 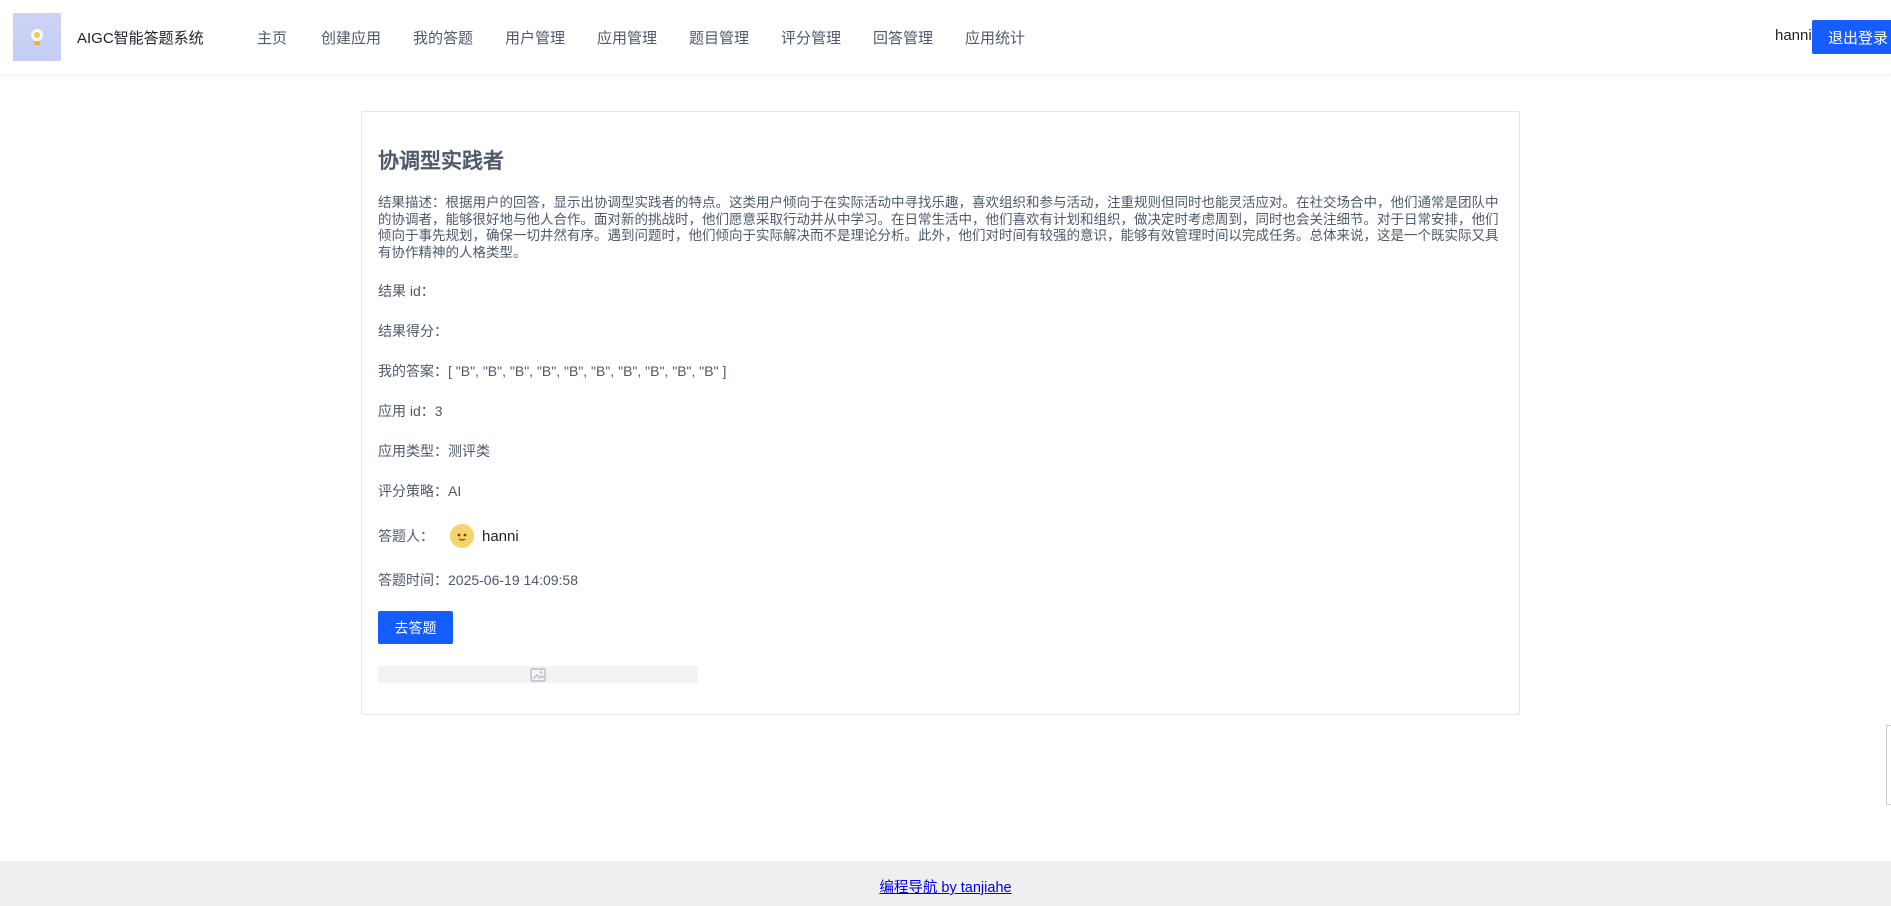 What do you see at coordinates (719, 37) in the screenshot?
I see `nav-item-question-management: 题目管理` at bounding box center [719, 37].